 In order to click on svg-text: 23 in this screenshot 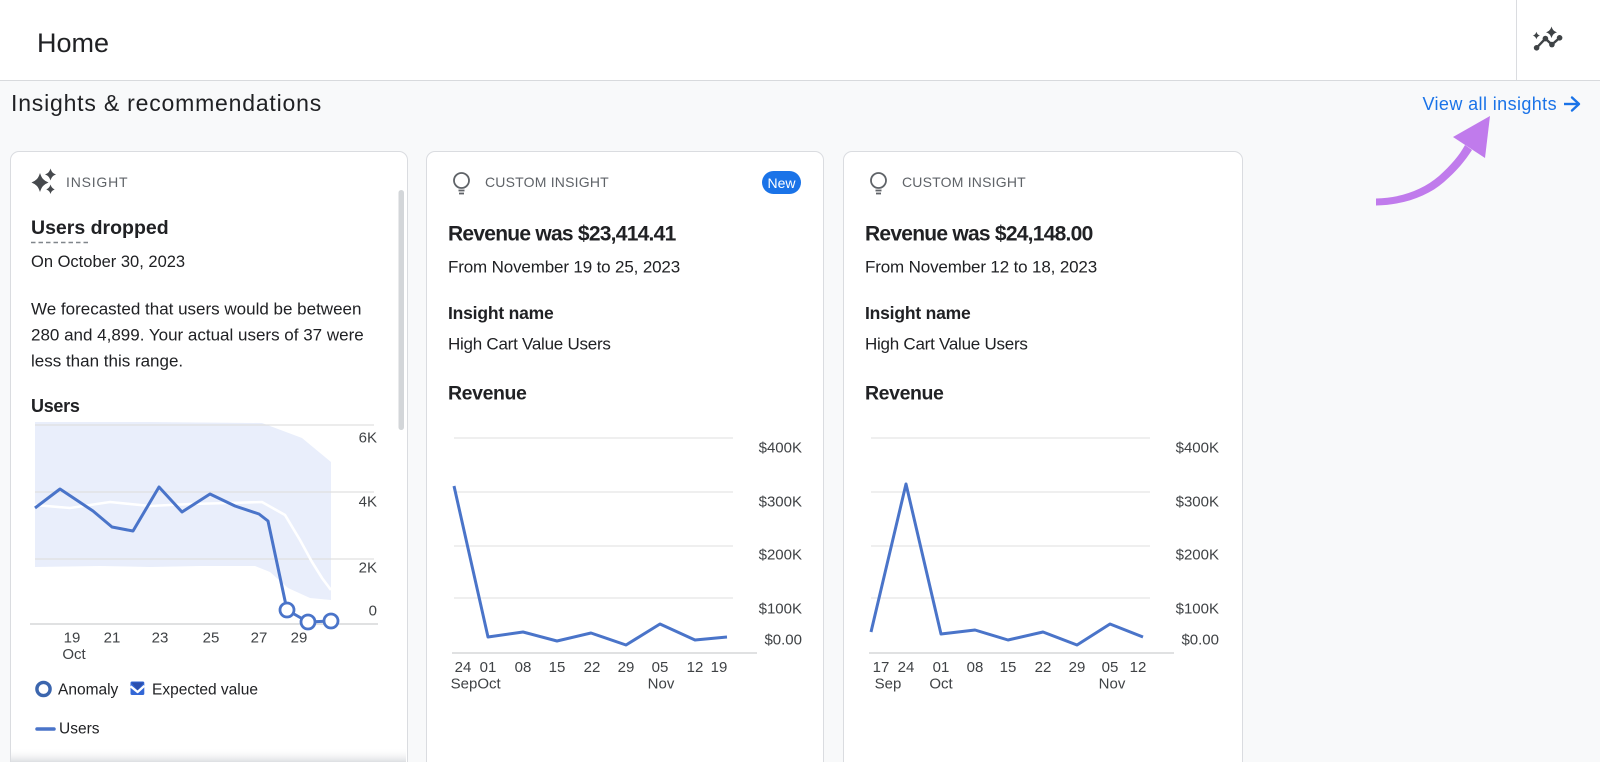, I will do `click(160, 638)`.